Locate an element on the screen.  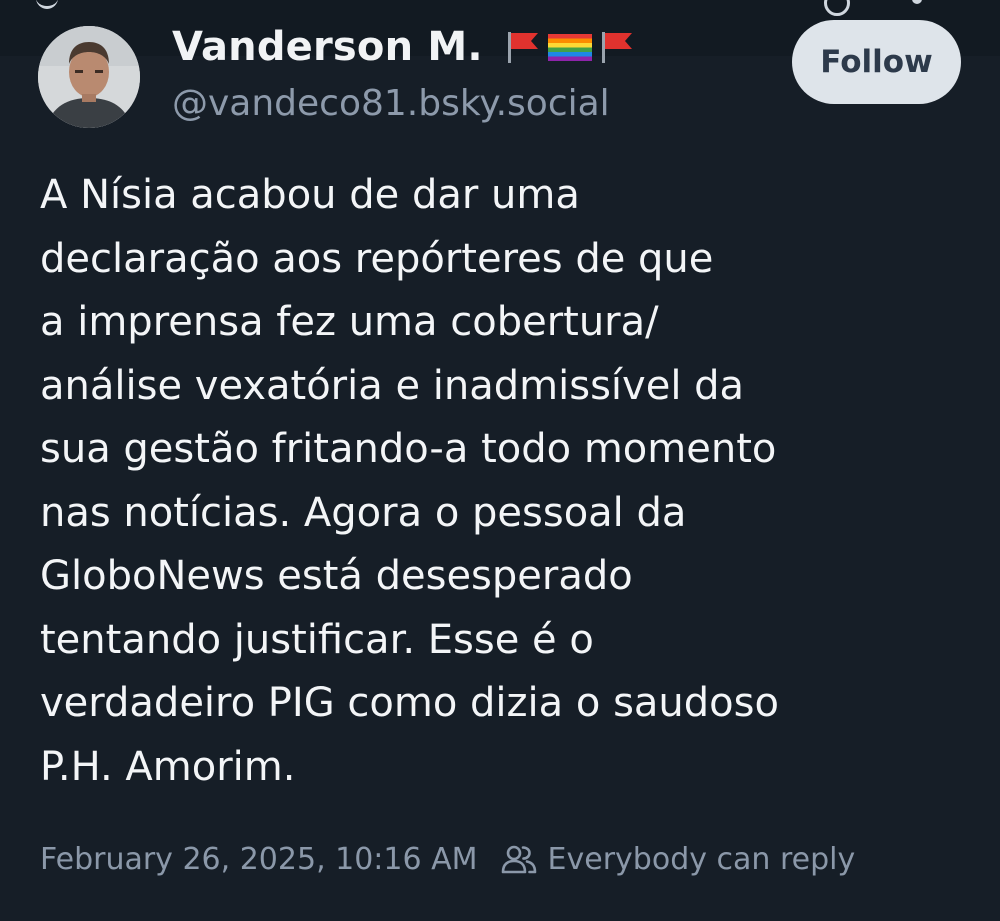
author-display-name: Vanderson M. is located at coordinates (327, 47).